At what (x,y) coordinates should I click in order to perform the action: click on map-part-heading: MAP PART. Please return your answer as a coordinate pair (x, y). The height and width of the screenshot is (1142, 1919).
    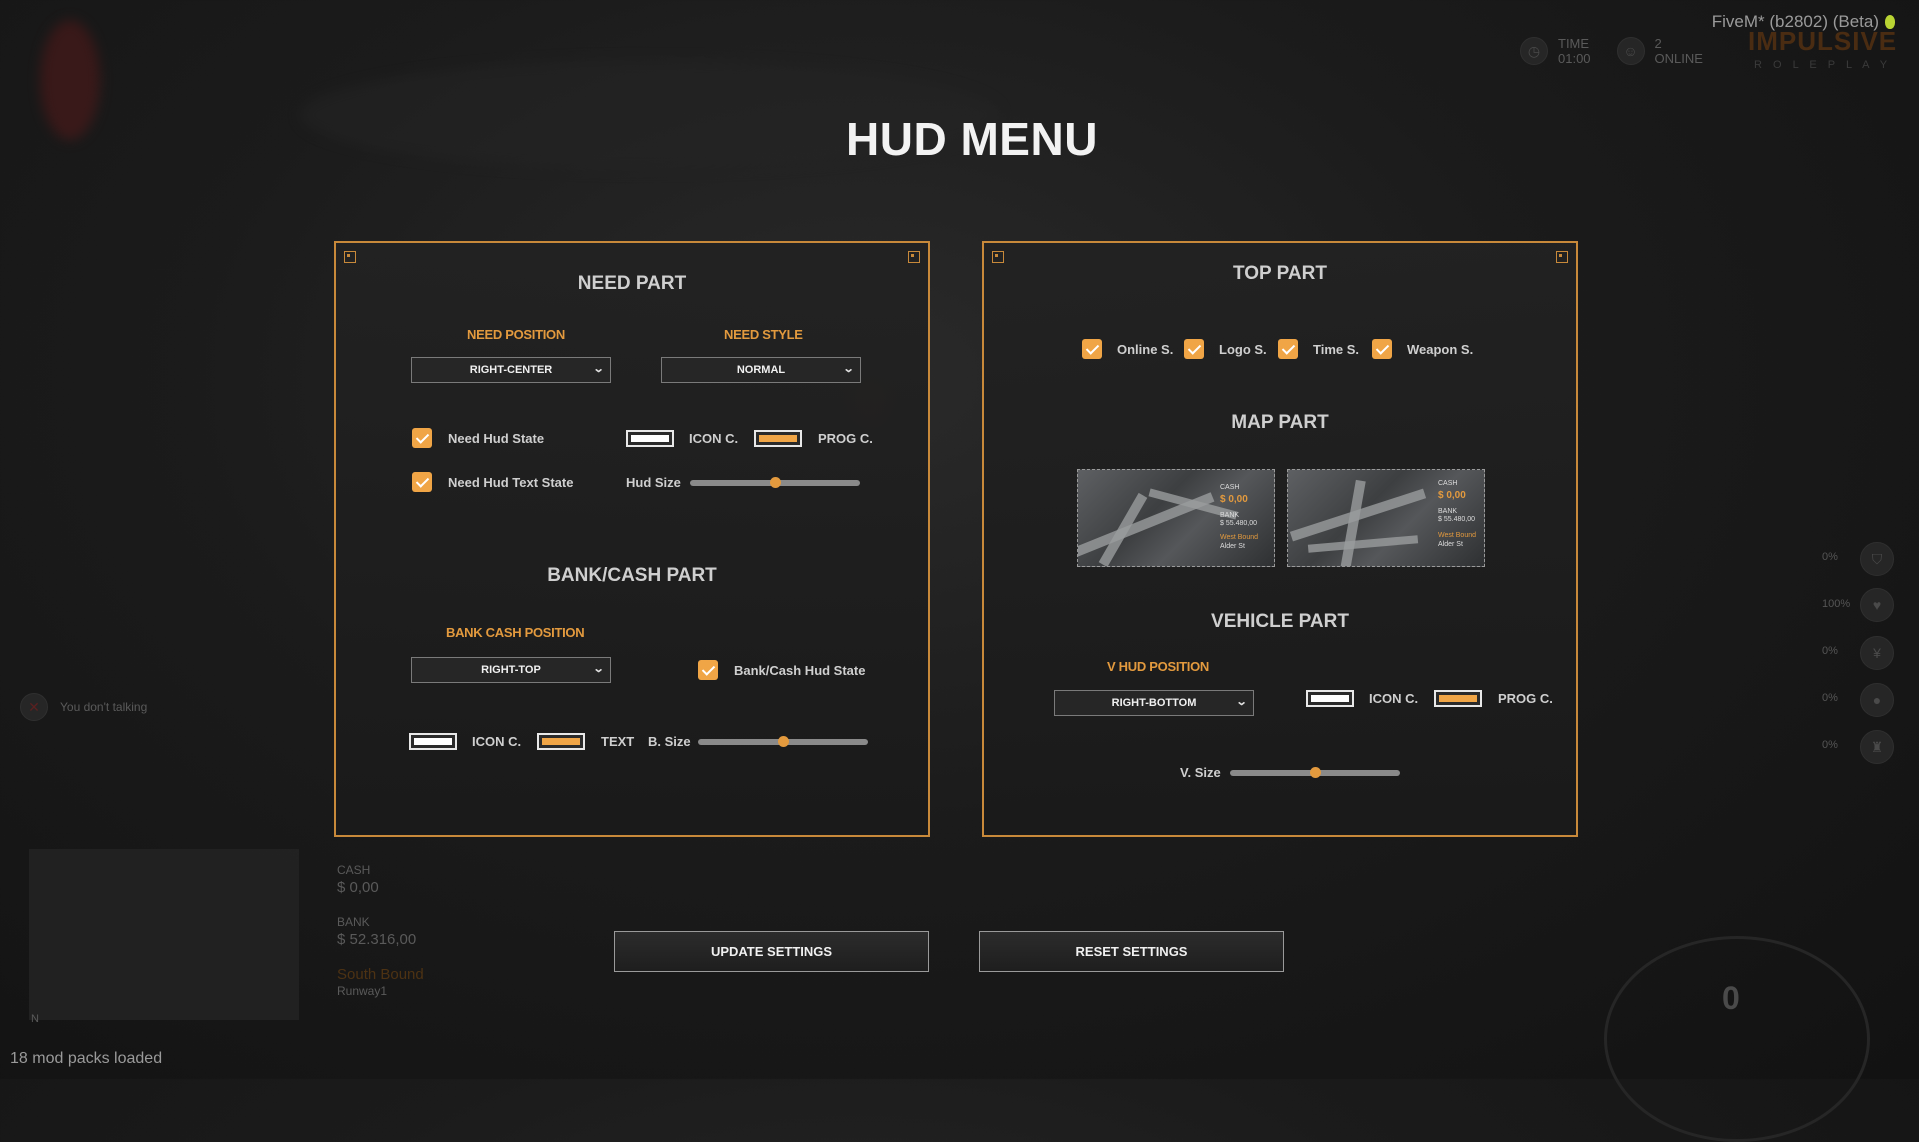
    Looking at the image, I should click on (1280, 422).